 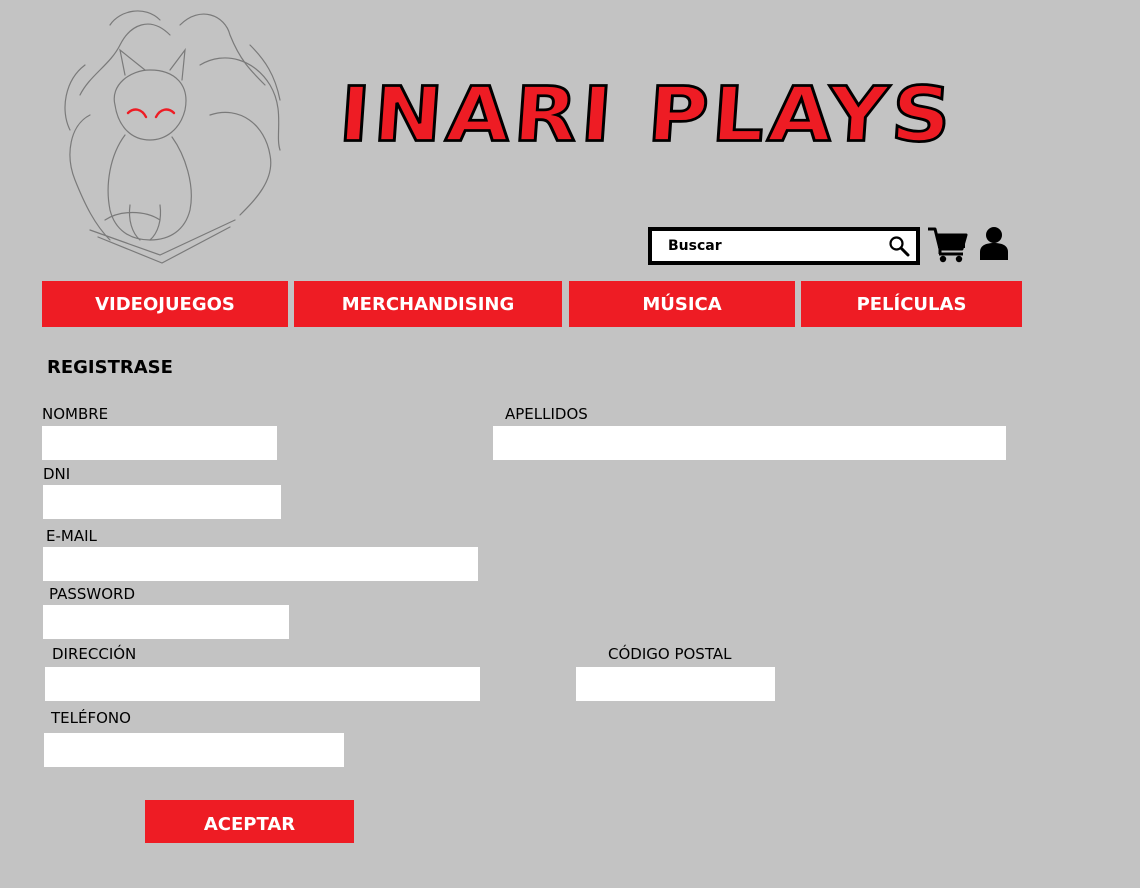 I want to click on dni-label: DNI, so click(x=57, y=474).